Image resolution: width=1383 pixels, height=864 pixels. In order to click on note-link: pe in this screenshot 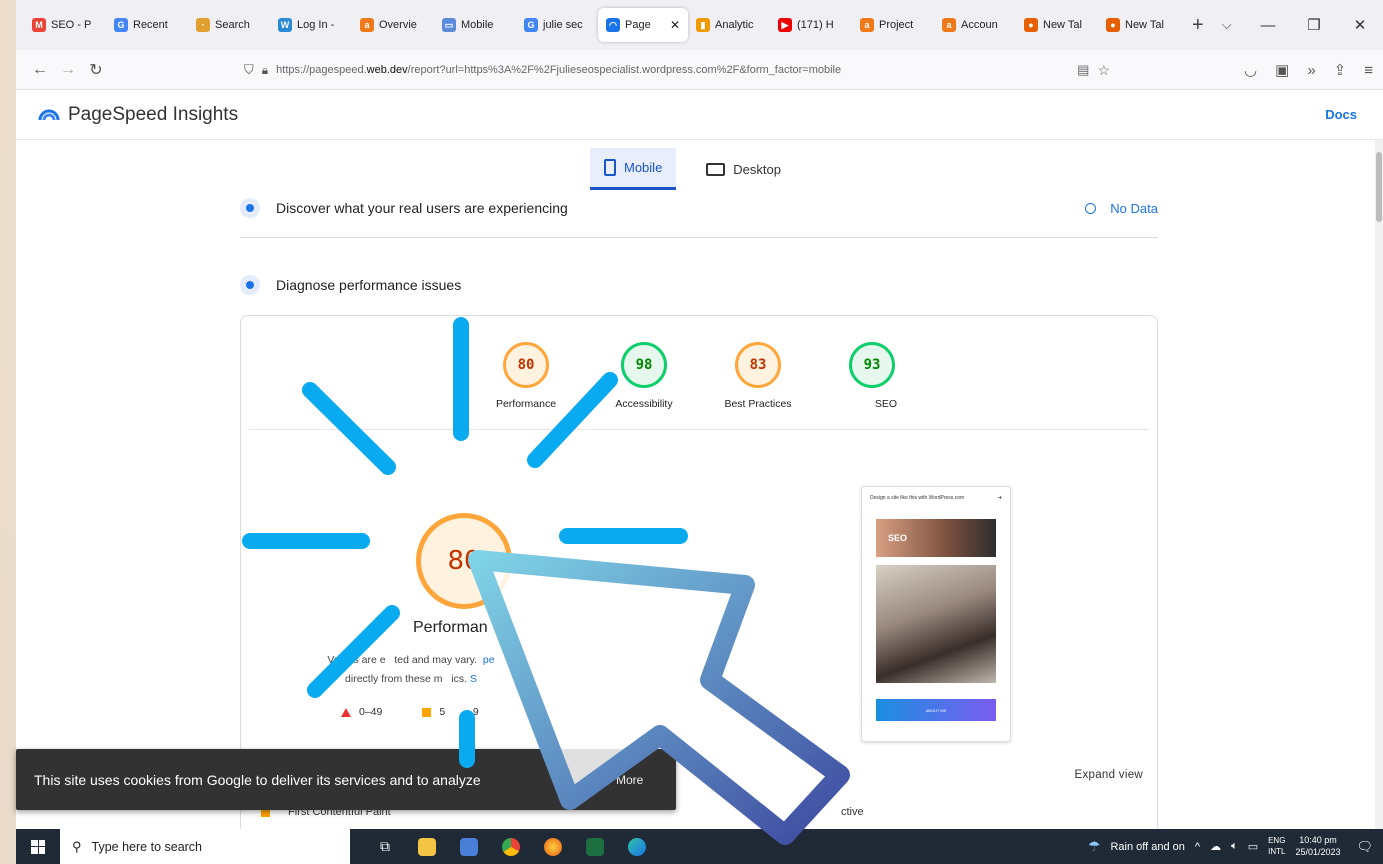, I will do `click(489, 660)`.